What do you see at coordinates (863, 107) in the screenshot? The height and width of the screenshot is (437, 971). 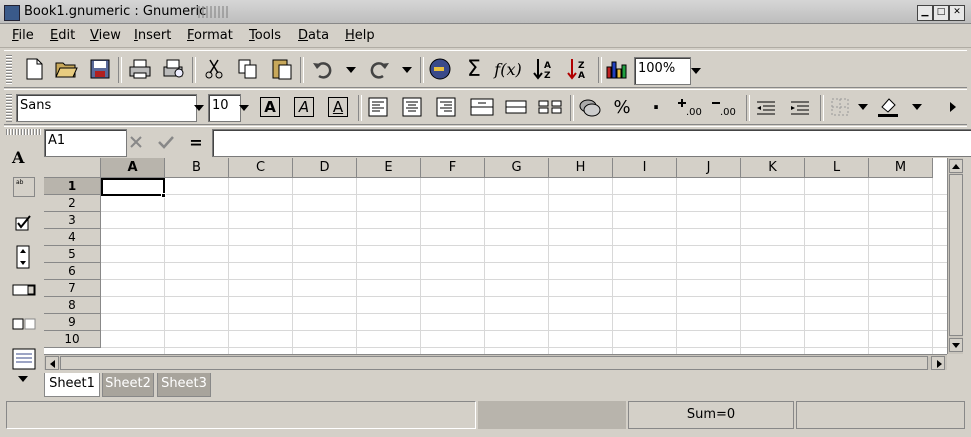 I see `borders-dropdown-icon` at bounding box center [863, 107].